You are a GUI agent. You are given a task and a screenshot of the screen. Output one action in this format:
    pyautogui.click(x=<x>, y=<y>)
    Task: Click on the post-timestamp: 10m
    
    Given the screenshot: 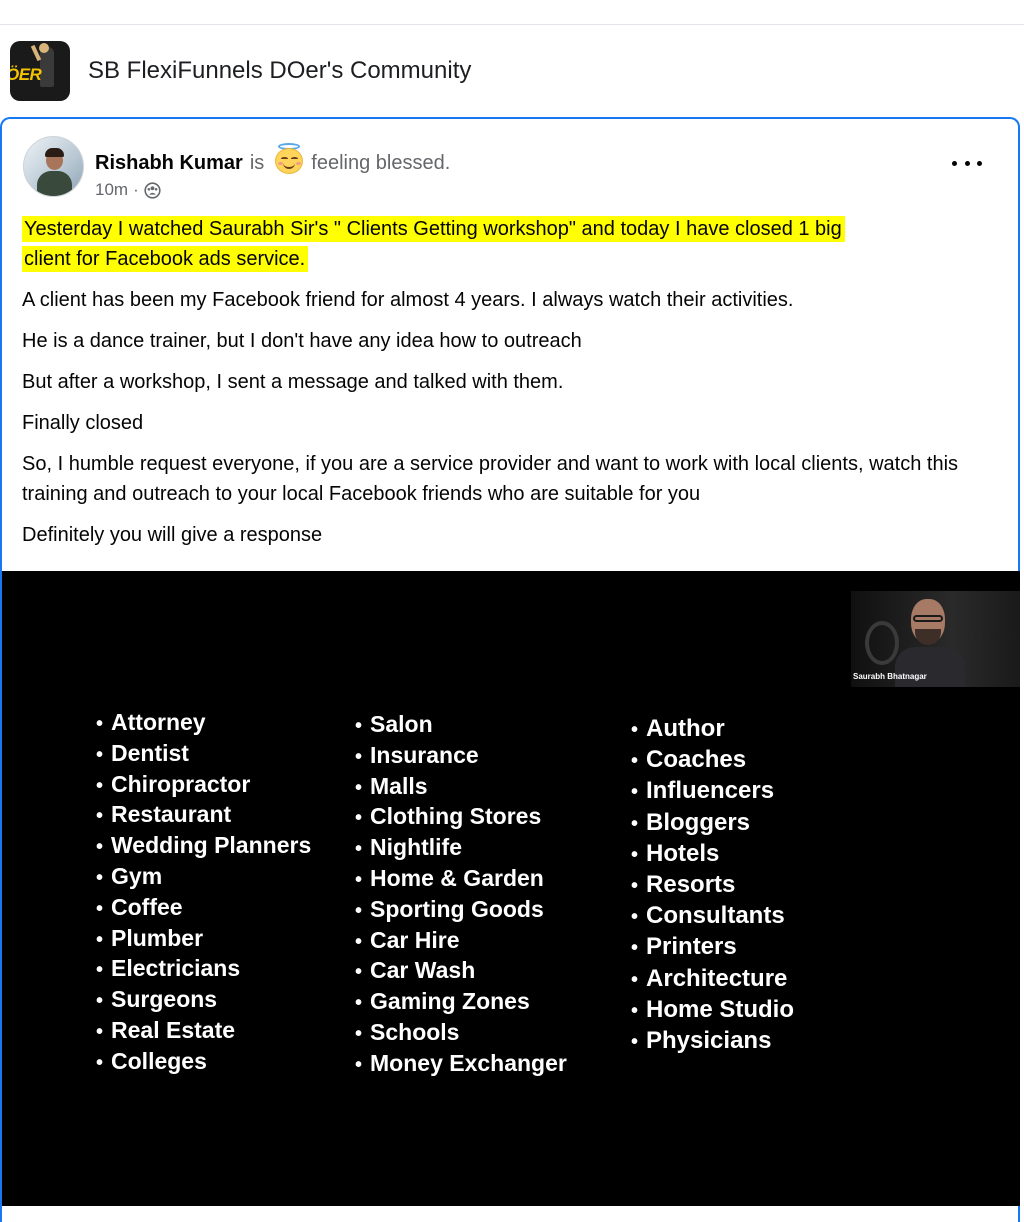 What is the action you would take?
    pyautogui.click(x=111, y=190)
    